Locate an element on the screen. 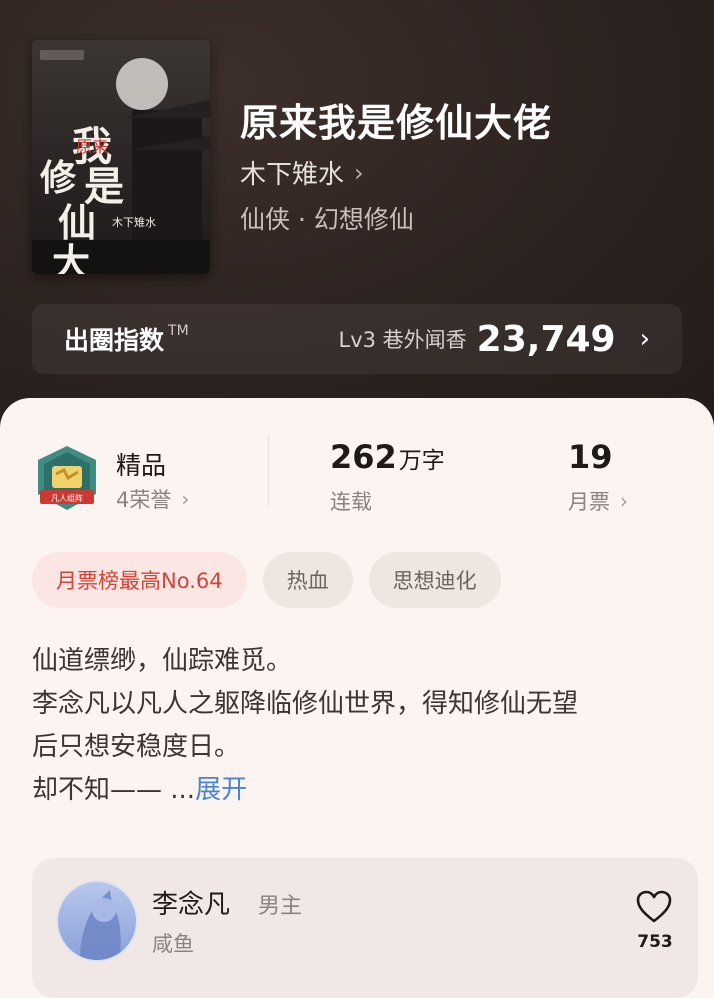 The image size is (714, 998). popularity-index-card: 出圈指数 TM Lv3 巷外闻香 23,749 › is located at coordinates (357, 339).